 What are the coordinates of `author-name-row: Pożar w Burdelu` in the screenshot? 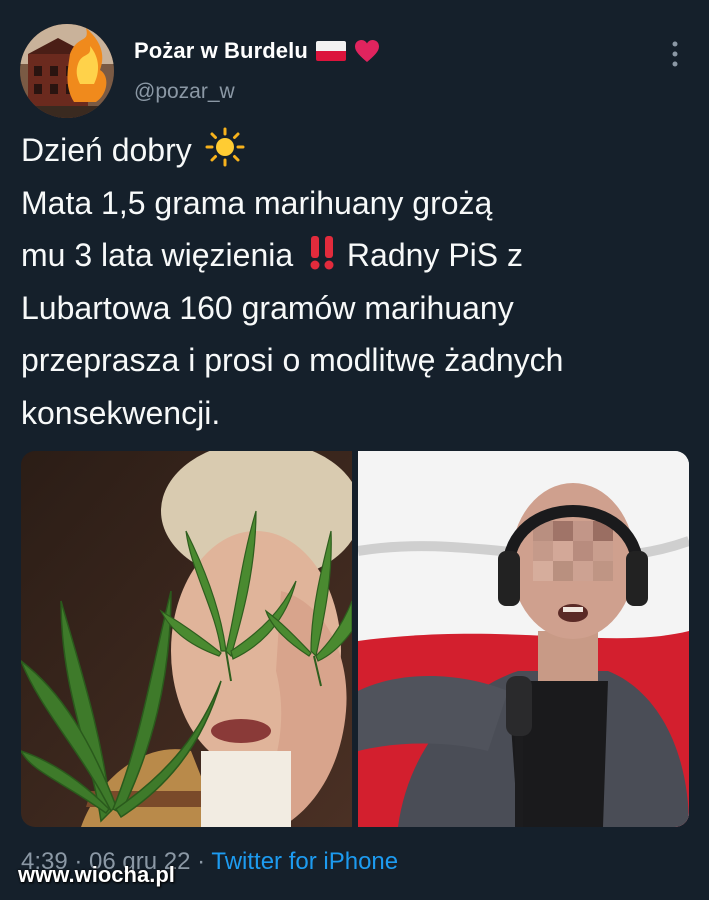 It's located at (257, 51).